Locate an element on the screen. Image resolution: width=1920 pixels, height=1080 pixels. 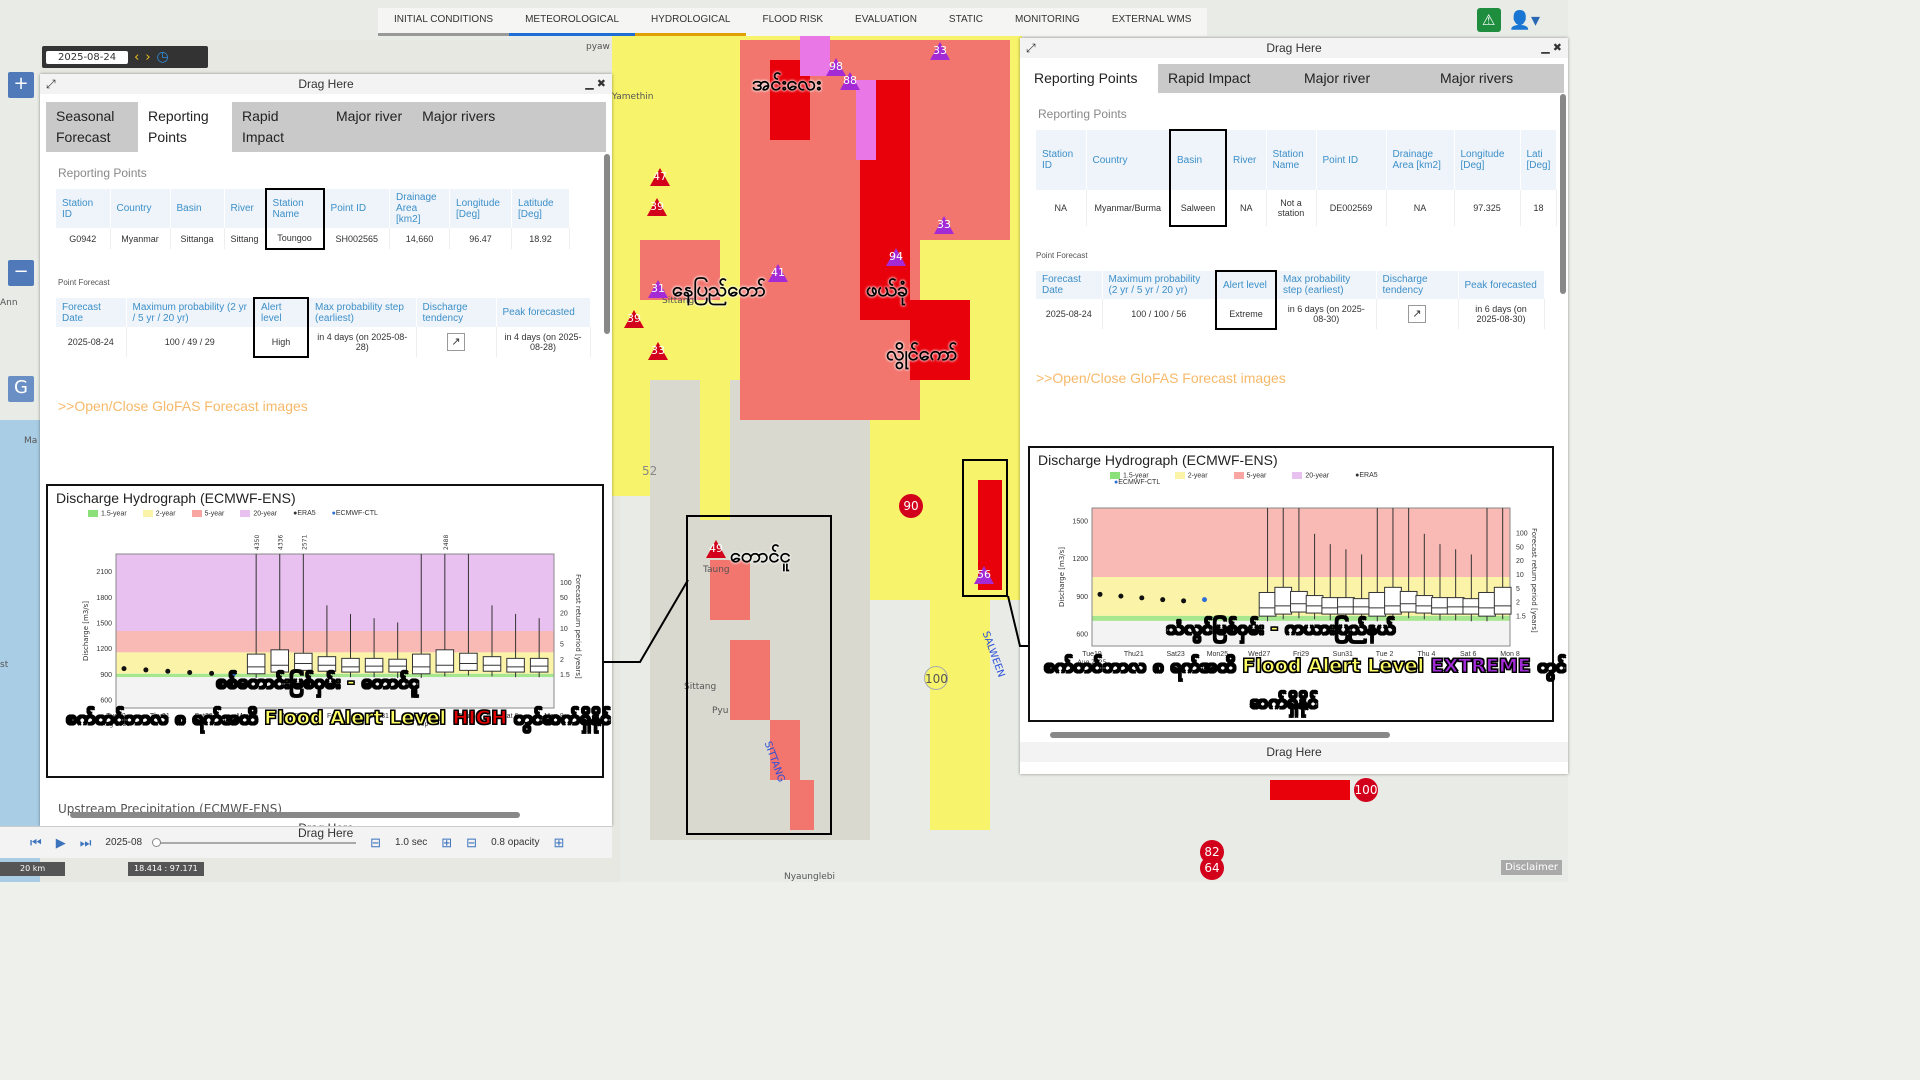
alert-warning-icon: ⚠ is located at coordinates (1488, 20).